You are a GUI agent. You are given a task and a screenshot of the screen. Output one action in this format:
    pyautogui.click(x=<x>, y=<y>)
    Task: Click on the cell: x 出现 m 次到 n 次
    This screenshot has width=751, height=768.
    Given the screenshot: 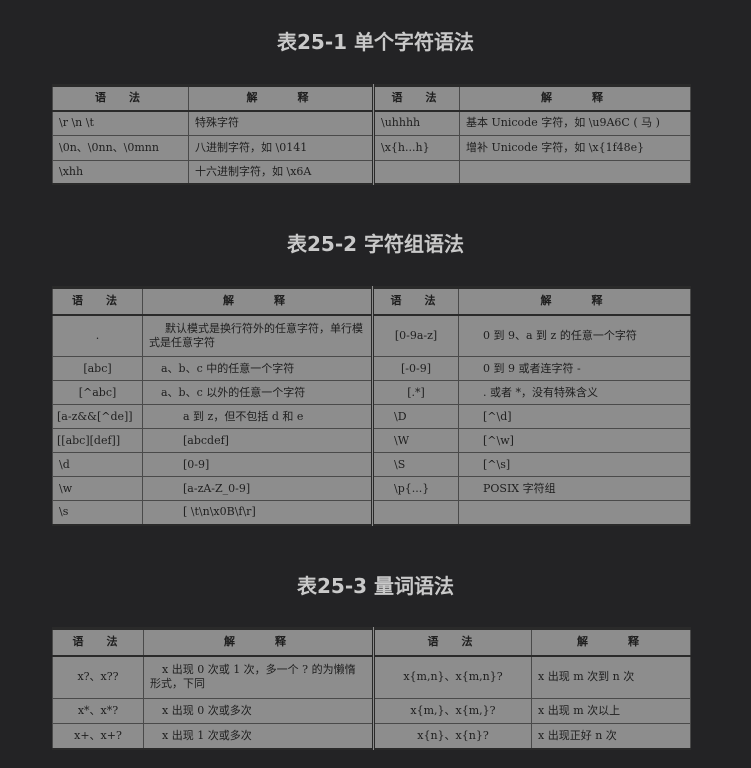 What is the action you would take?
    pyautogui.click(x=611, y=677)
    